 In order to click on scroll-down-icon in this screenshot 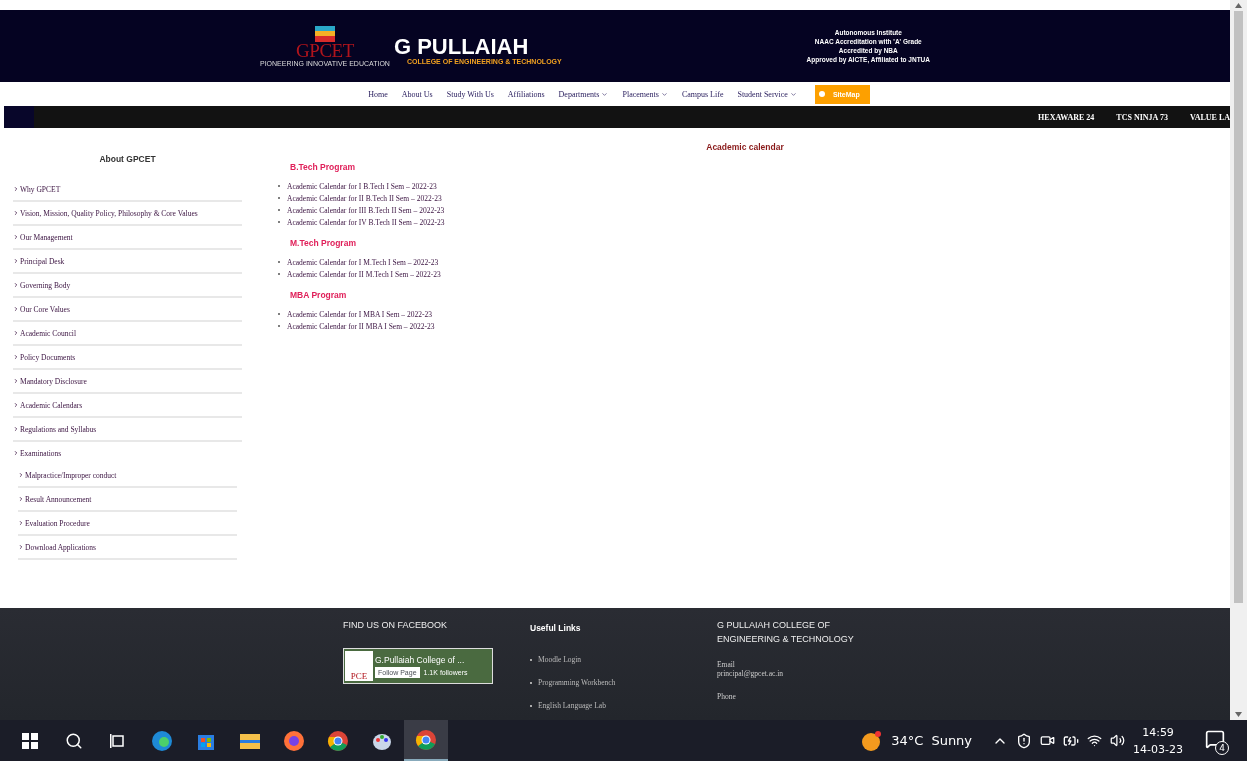, I will do `click(1238, 714)`.